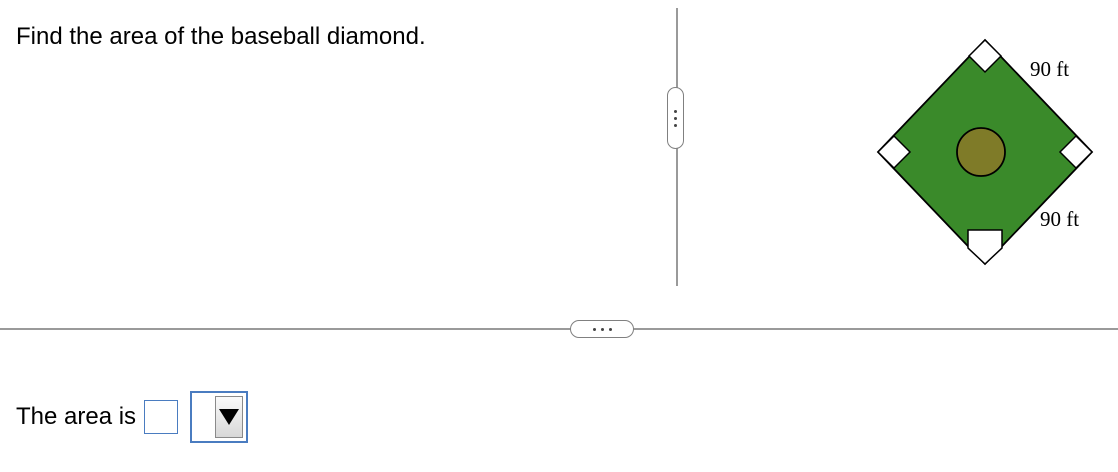 The width and height of the screenshot is (1118, 472). I want to click on baseball-diamond-figure: 90 ft 90 ft, so click(980, 155).